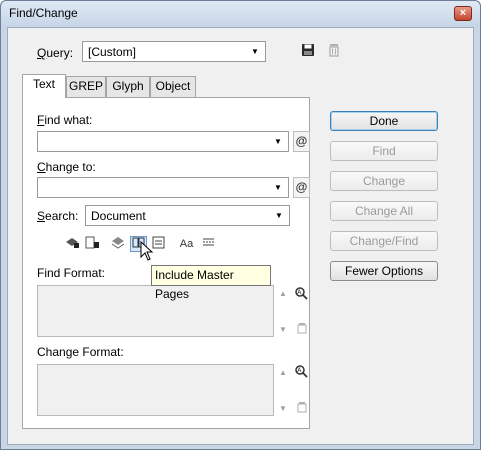 The image size is (481, 450). Describe the element at coordinates (86, 86) in the screenshot. I see `tab-grep: GREP` at that location.